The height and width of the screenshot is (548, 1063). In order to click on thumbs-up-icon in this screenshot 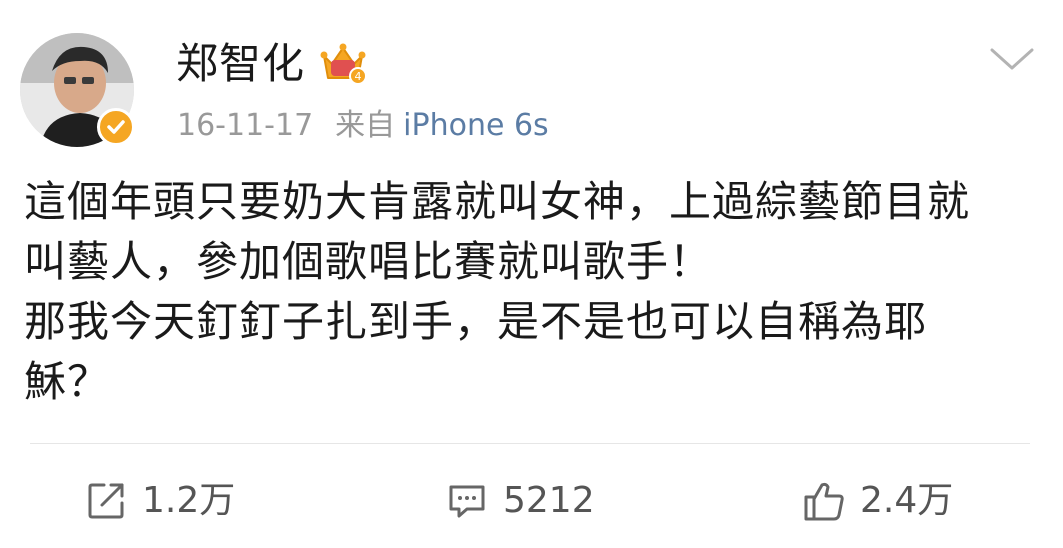, I will do `click(824, 501)`.